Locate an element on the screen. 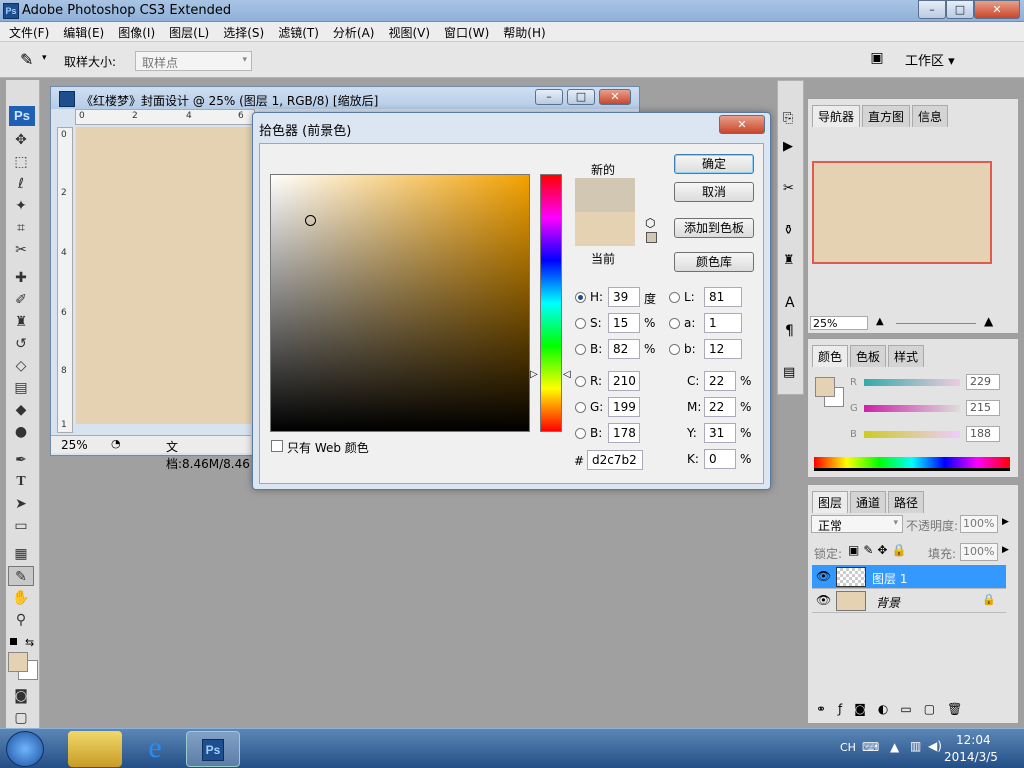 The width and height of the screenshot is (1024, 768). history-panel-icon: ⎘ is located at coordinates (788, 118).